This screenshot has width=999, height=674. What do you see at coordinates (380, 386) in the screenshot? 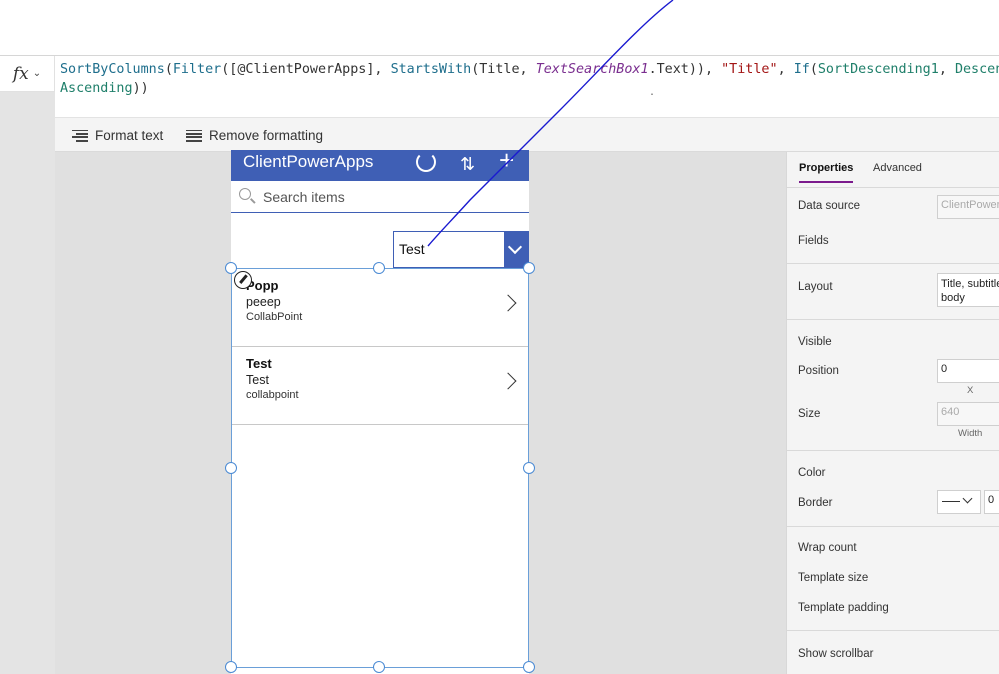
I see `list-item: Test Test collabpoint` at bounding box center [380, 386].